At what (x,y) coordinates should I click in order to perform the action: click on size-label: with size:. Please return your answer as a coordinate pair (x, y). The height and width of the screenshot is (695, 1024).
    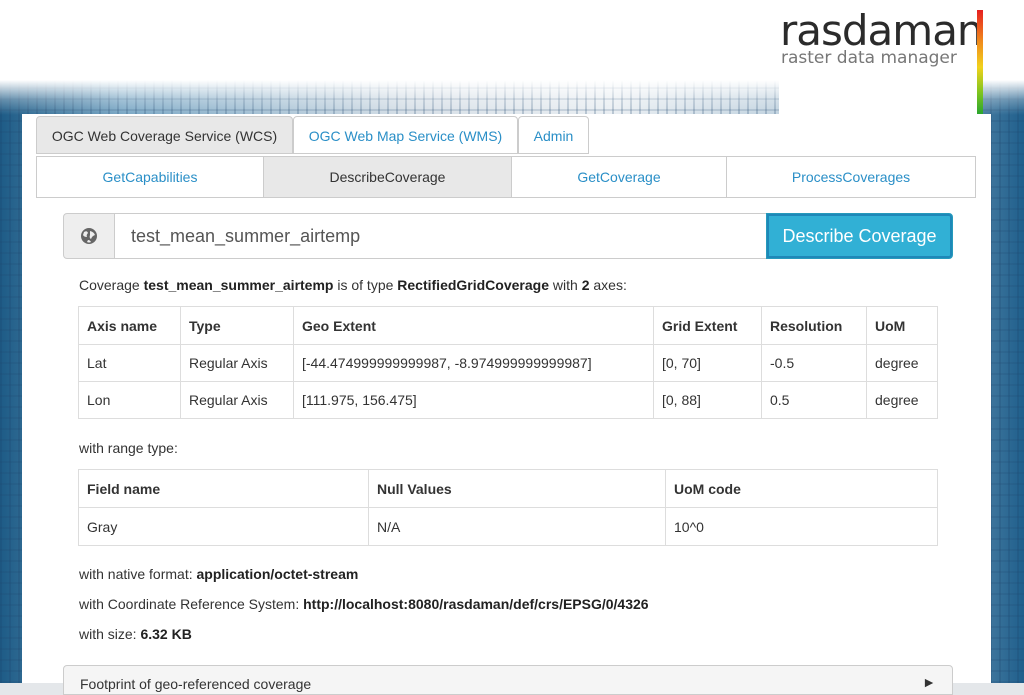
    Looking at the image, I should click on (110, 634).